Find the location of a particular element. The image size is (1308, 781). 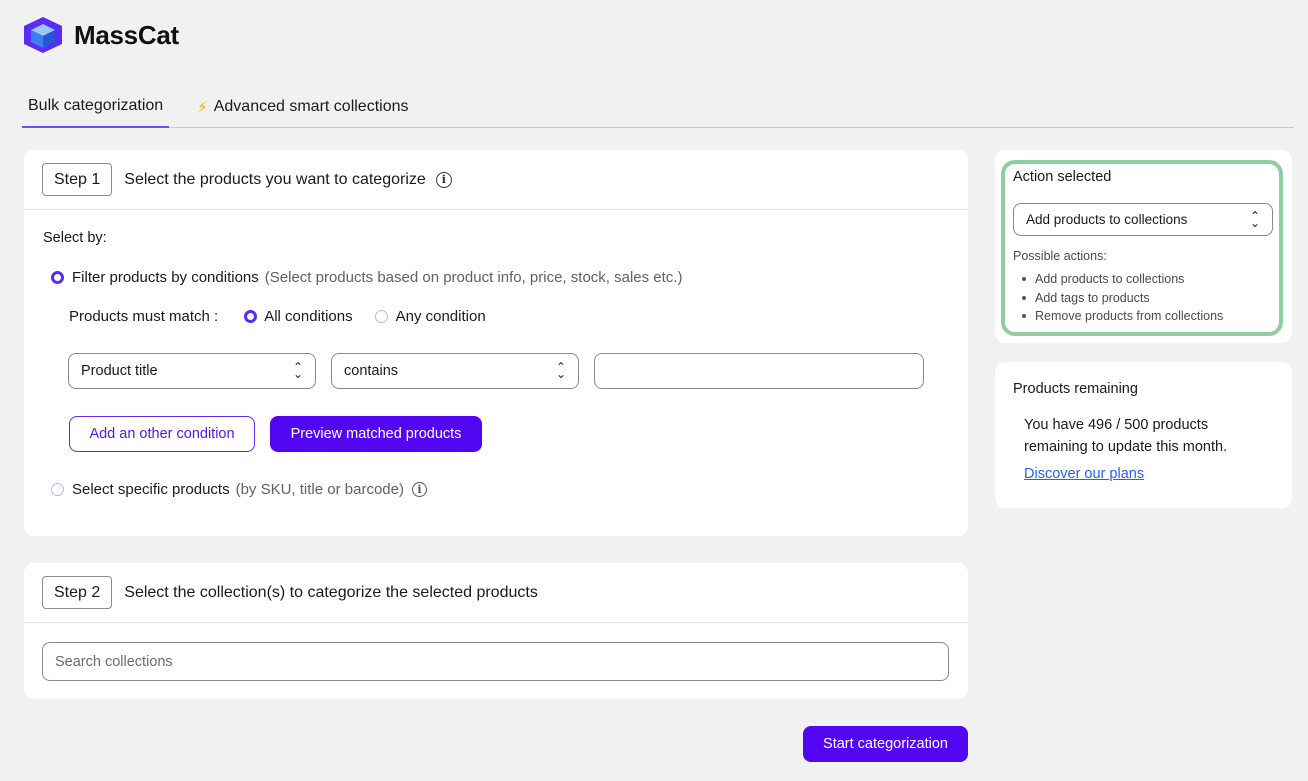

remaining-line-1: You have 496 / 500 products is located at coordinates (1116, 425).